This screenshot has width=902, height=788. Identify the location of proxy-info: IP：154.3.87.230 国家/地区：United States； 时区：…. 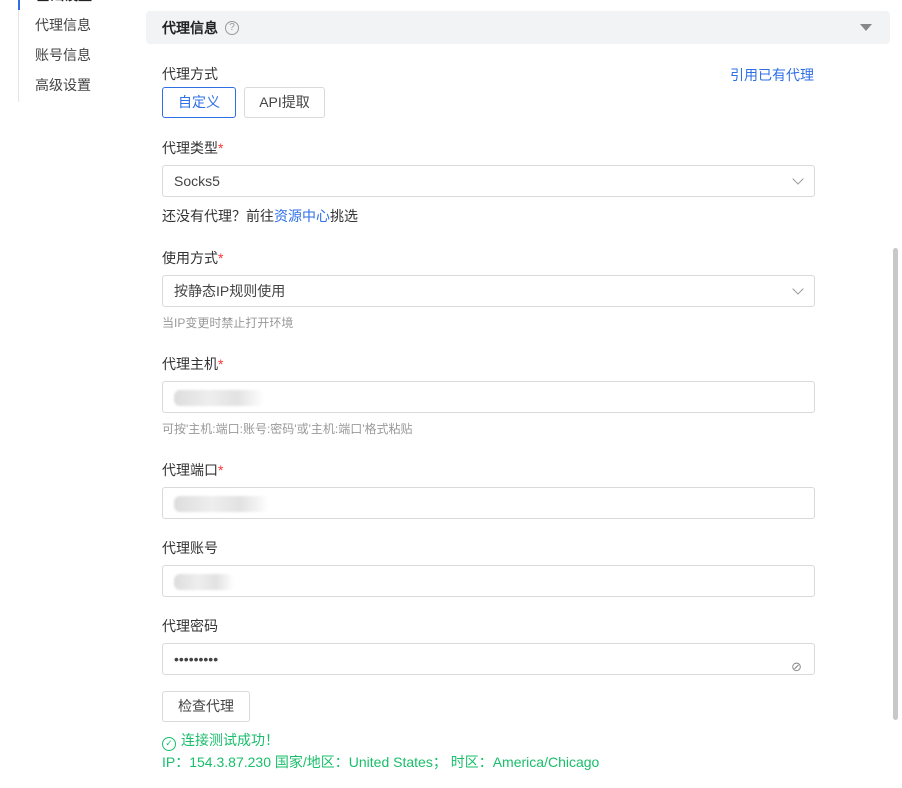
(381, 762).